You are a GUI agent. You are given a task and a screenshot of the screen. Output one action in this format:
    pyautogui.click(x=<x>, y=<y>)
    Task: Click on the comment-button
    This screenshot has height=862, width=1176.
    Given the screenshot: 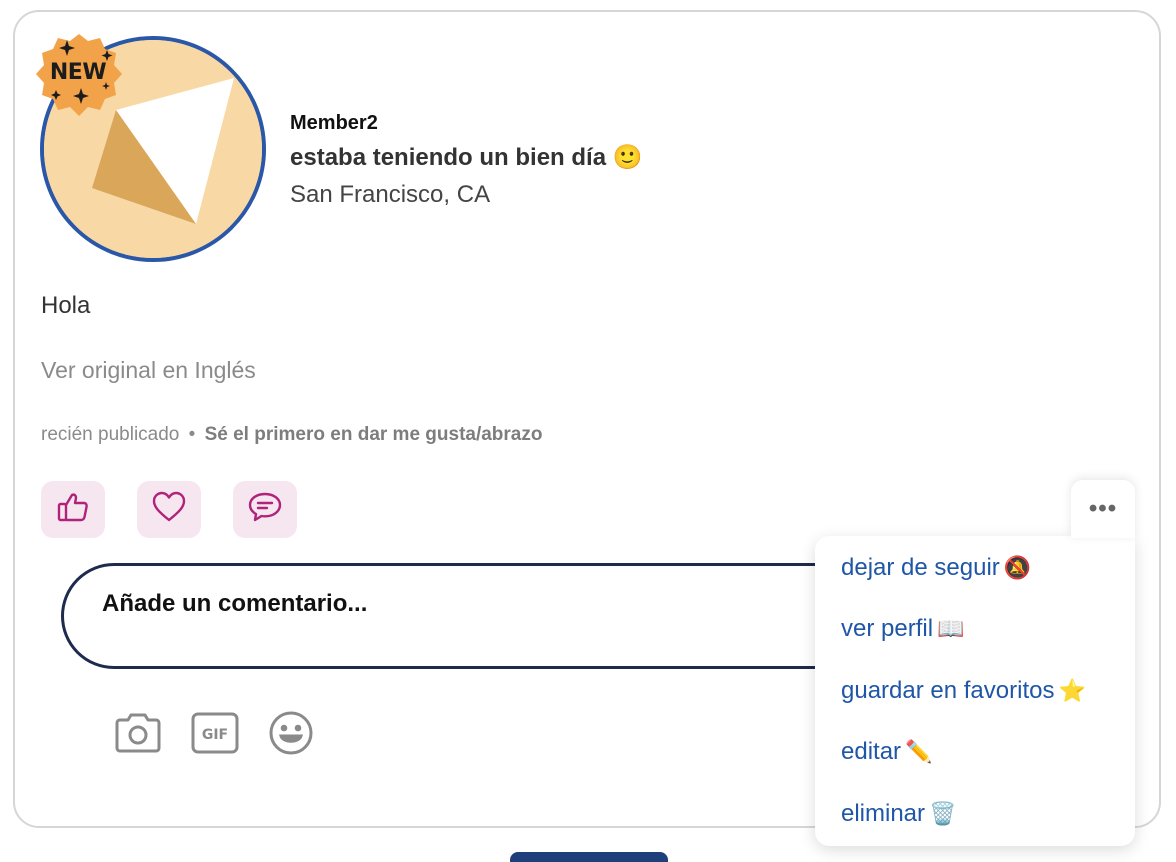 What is the action you would take?
    pyautogui.click(x=265, y=509)
    